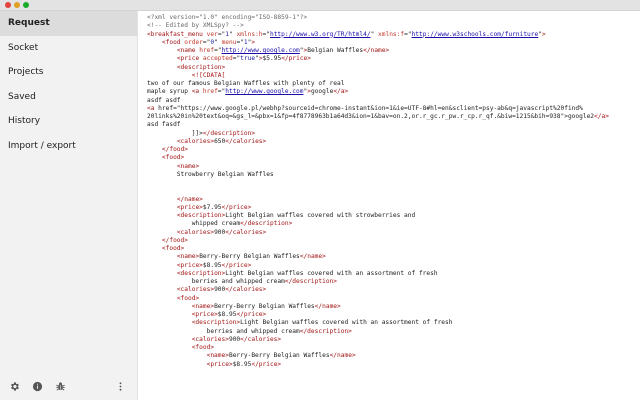  What do you see at coordinates (320, 5) in the screenshot?
I see `window-titlebar` at bounding box center [320, 5].